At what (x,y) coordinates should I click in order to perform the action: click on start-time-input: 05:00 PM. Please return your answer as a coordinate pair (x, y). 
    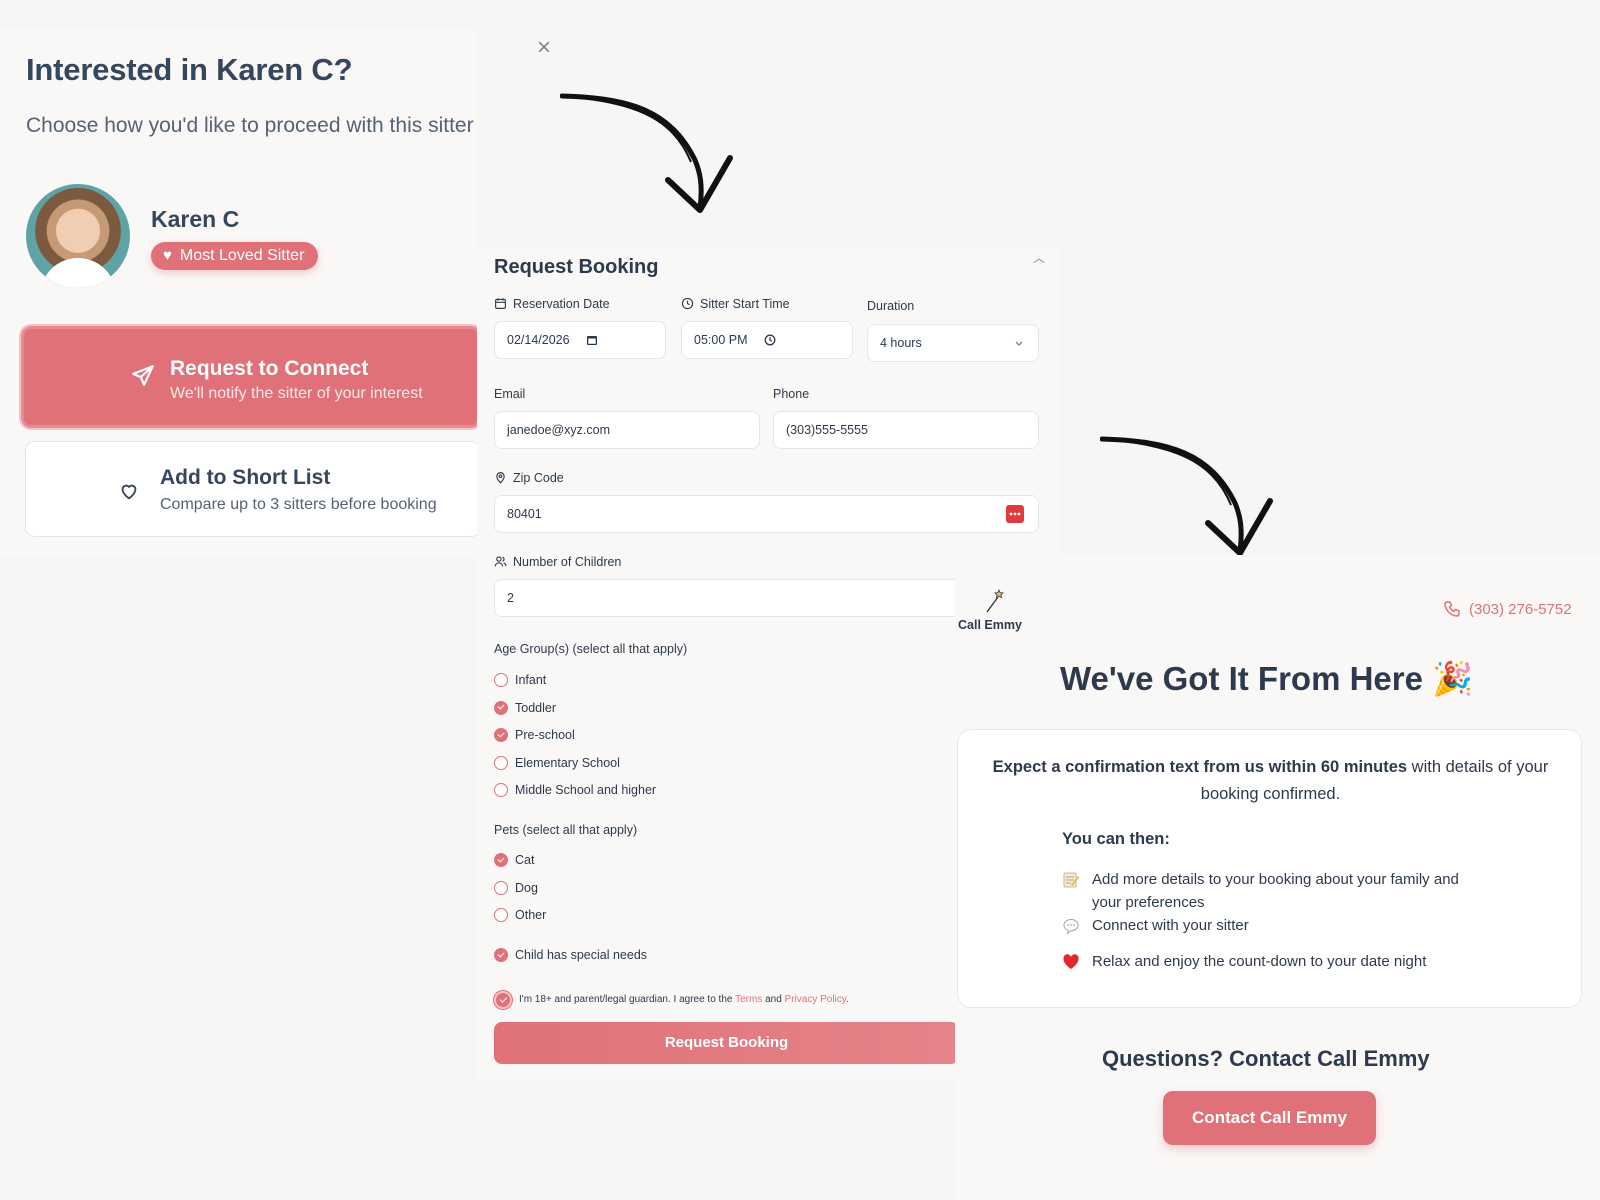
    Looking at the image, I should click on (767, 340).